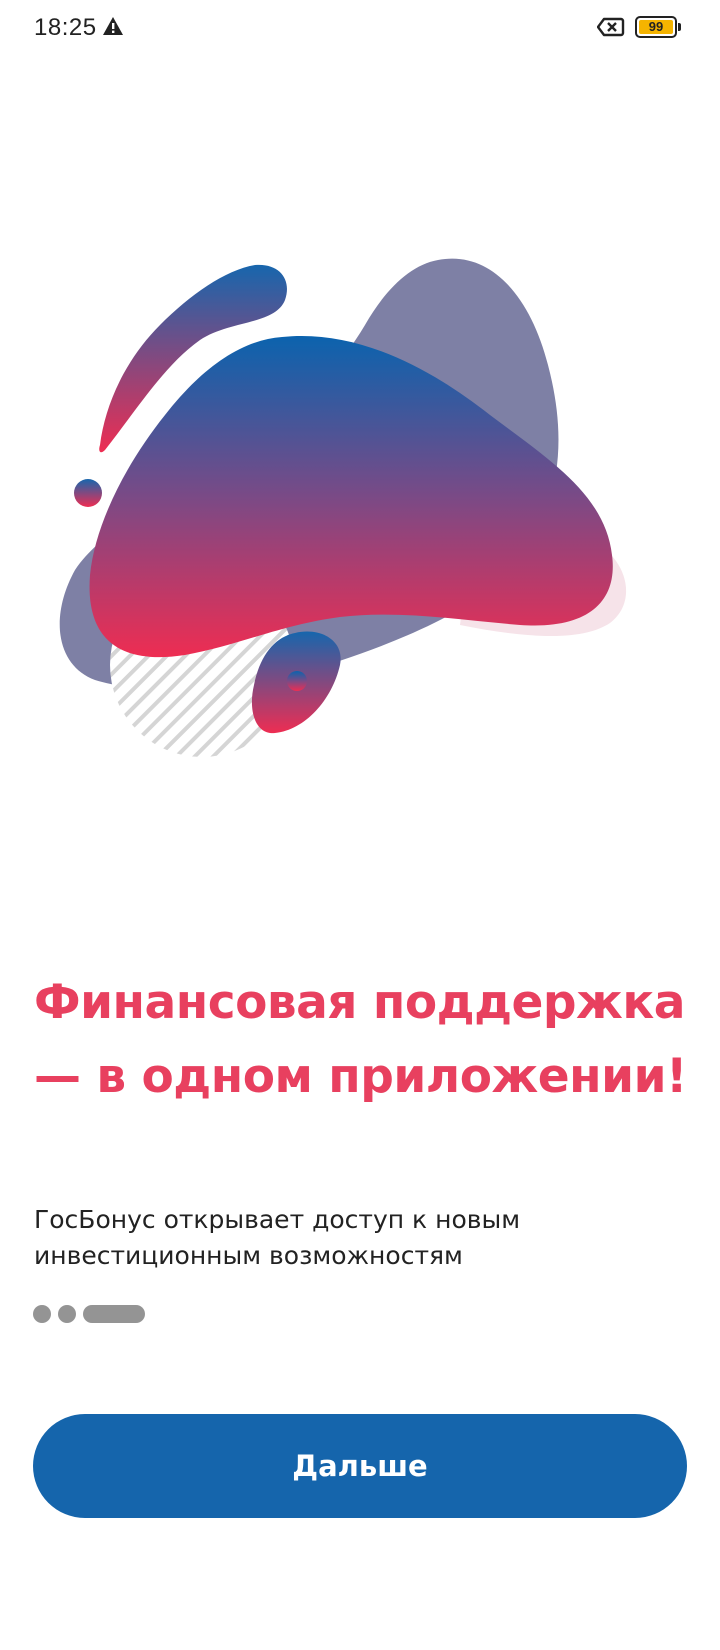 This screenshot has height=1650, width=720. I want to click on next-button: Дальше, so click(360, 1466).